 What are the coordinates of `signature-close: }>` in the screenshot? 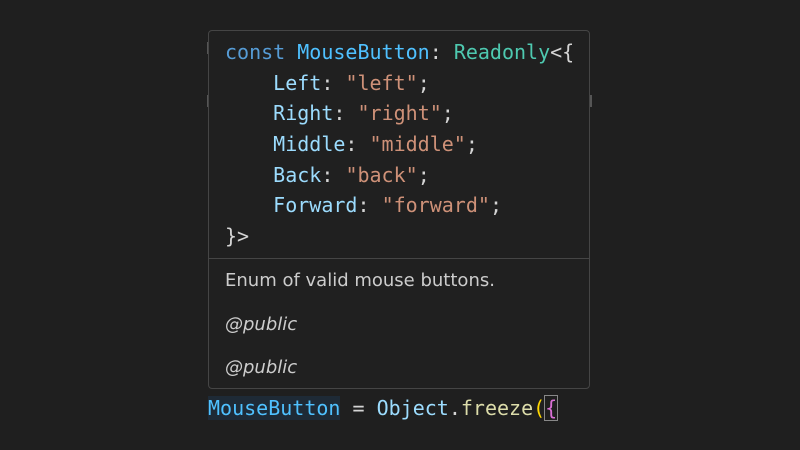 It's located at (237, 236).